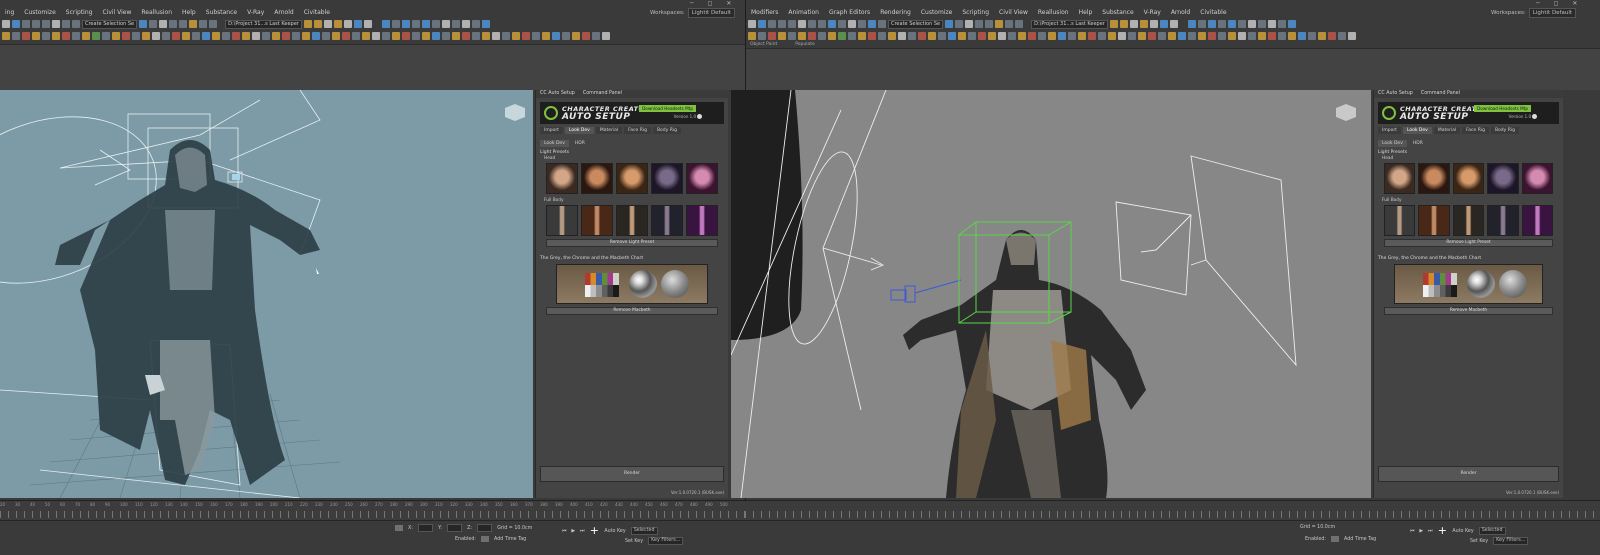  I want to click on full-body-preset-thumb, so click(1503, 220).